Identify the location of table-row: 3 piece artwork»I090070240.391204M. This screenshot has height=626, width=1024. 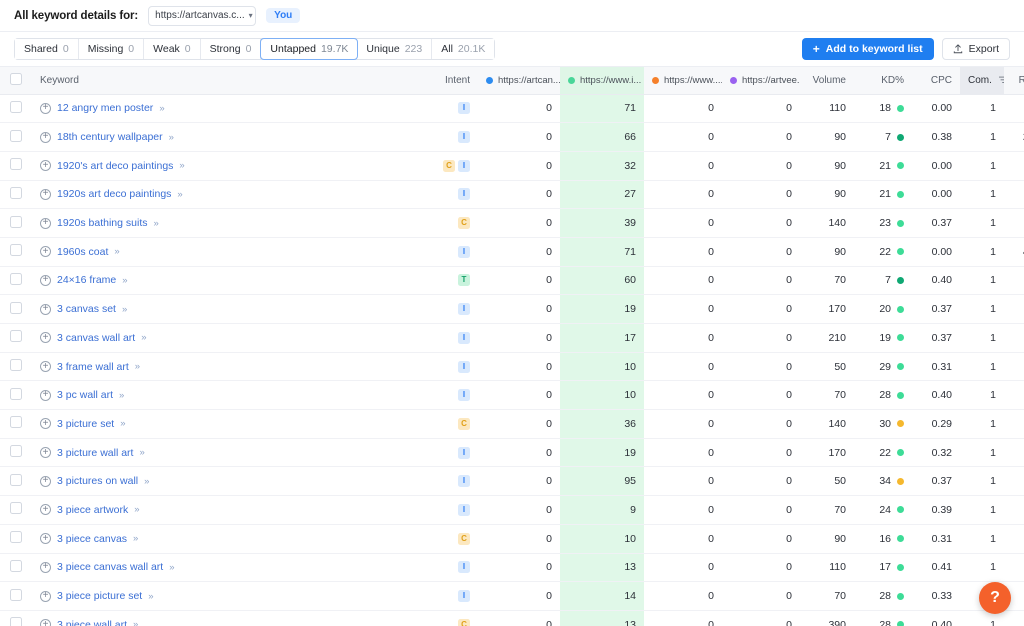
(512, 510).